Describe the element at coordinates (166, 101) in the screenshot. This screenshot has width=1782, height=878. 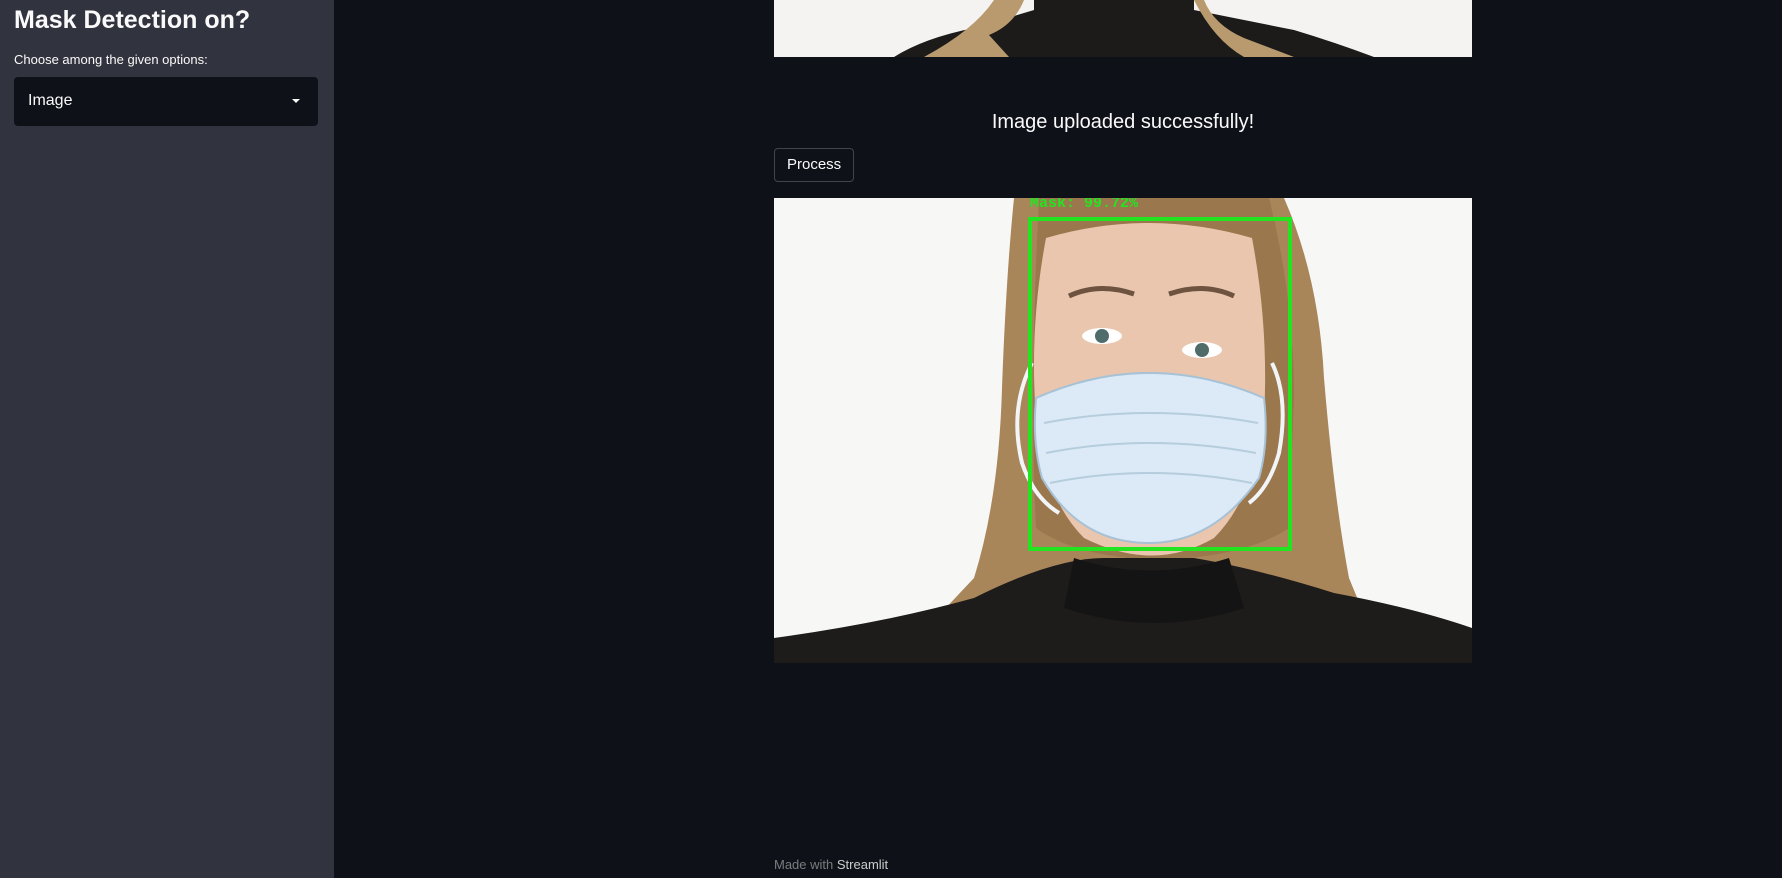
I see `mode-select: Image` at that location.